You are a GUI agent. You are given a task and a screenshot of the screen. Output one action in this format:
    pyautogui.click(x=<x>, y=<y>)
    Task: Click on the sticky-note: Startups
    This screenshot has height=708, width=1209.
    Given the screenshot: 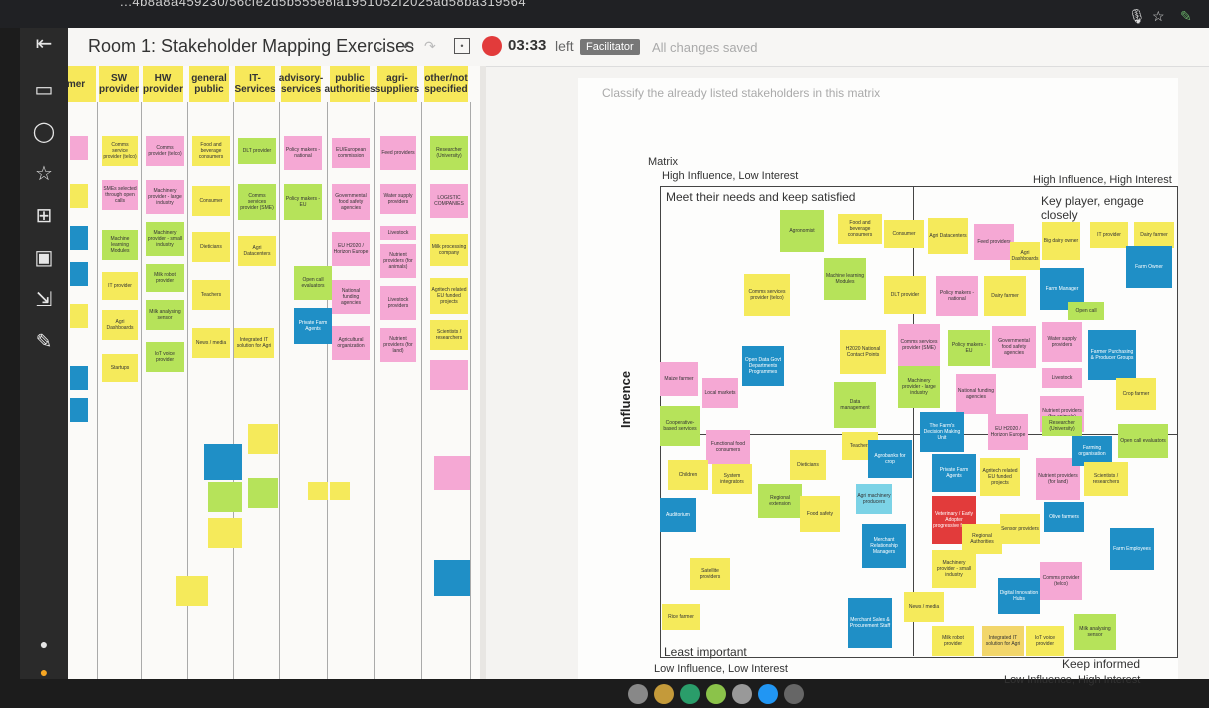 What is the action you would take?
    pyautogui.click(x=120, y=368)
    